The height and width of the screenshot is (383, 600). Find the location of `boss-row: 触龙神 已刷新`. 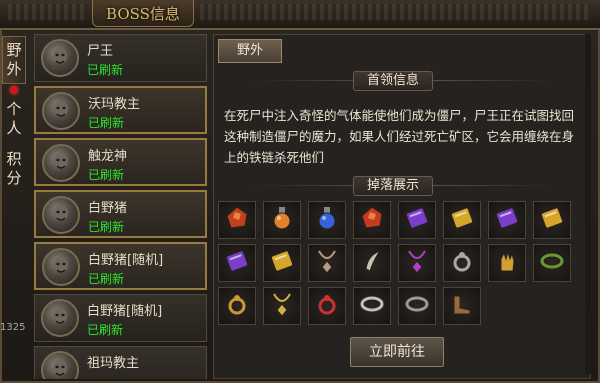

boss-row: 触龙神 已刷新 is located at coordinates (120, 162).